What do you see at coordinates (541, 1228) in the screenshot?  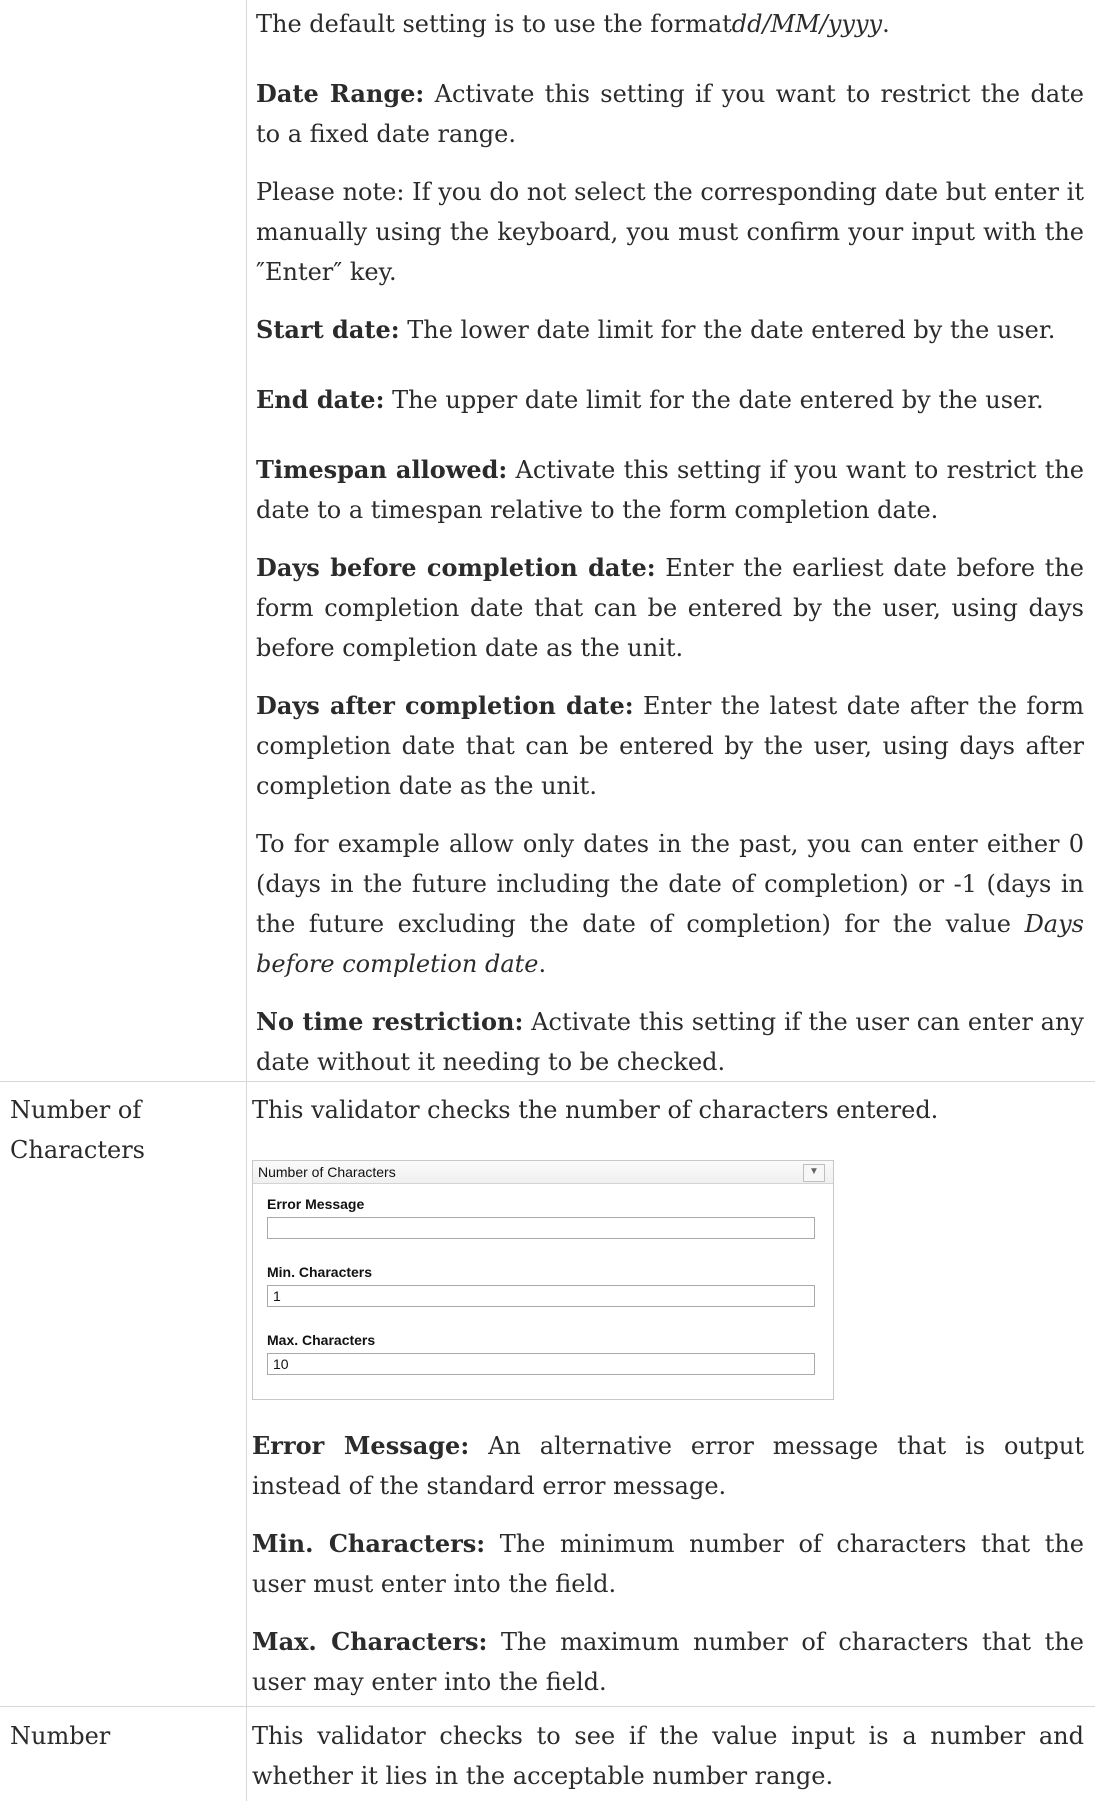 I see `error-message-input` at bounding box center [541, 1228].